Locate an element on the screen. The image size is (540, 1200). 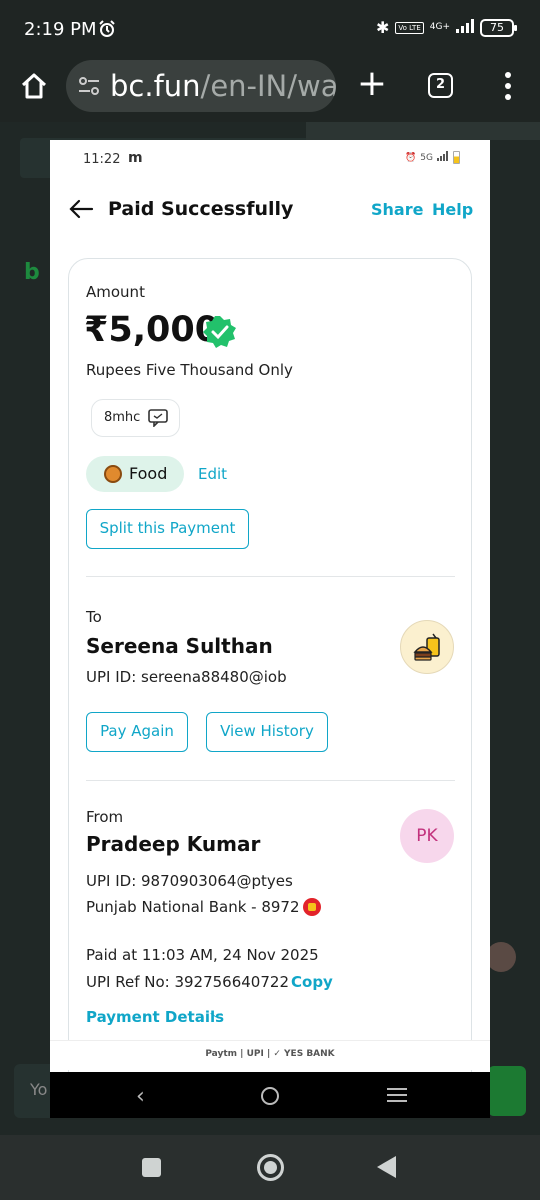
os-clock: 2:19 PM is located at coordinates (60, 29).